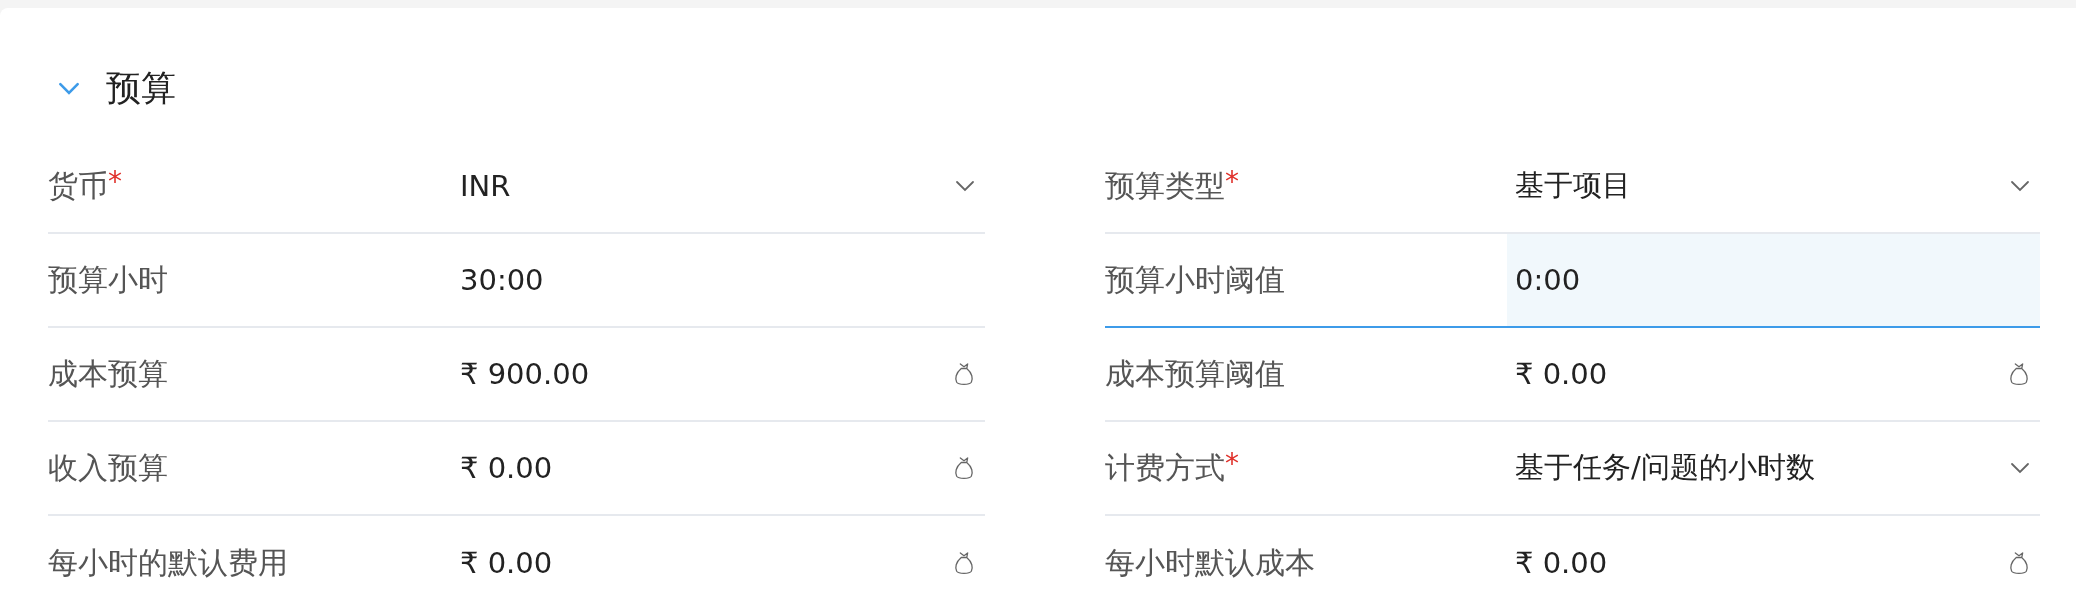 This screenshot has height=611, width=2076. I want to click on form-field: 每小时默认成本 ₹ 0.00, so click(1572, 563).